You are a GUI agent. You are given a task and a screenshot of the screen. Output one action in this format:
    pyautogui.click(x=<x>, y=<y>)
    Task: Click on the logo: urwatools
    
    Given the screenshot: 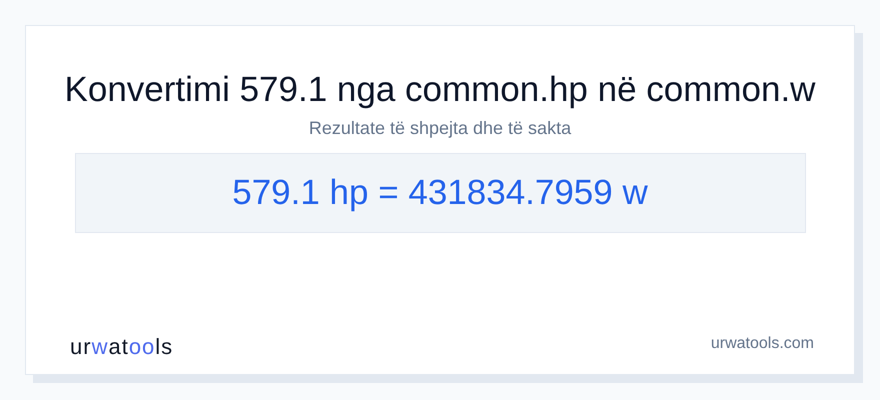 What is the action you would take?
    pyautogui.click(x=122, y=347)
    